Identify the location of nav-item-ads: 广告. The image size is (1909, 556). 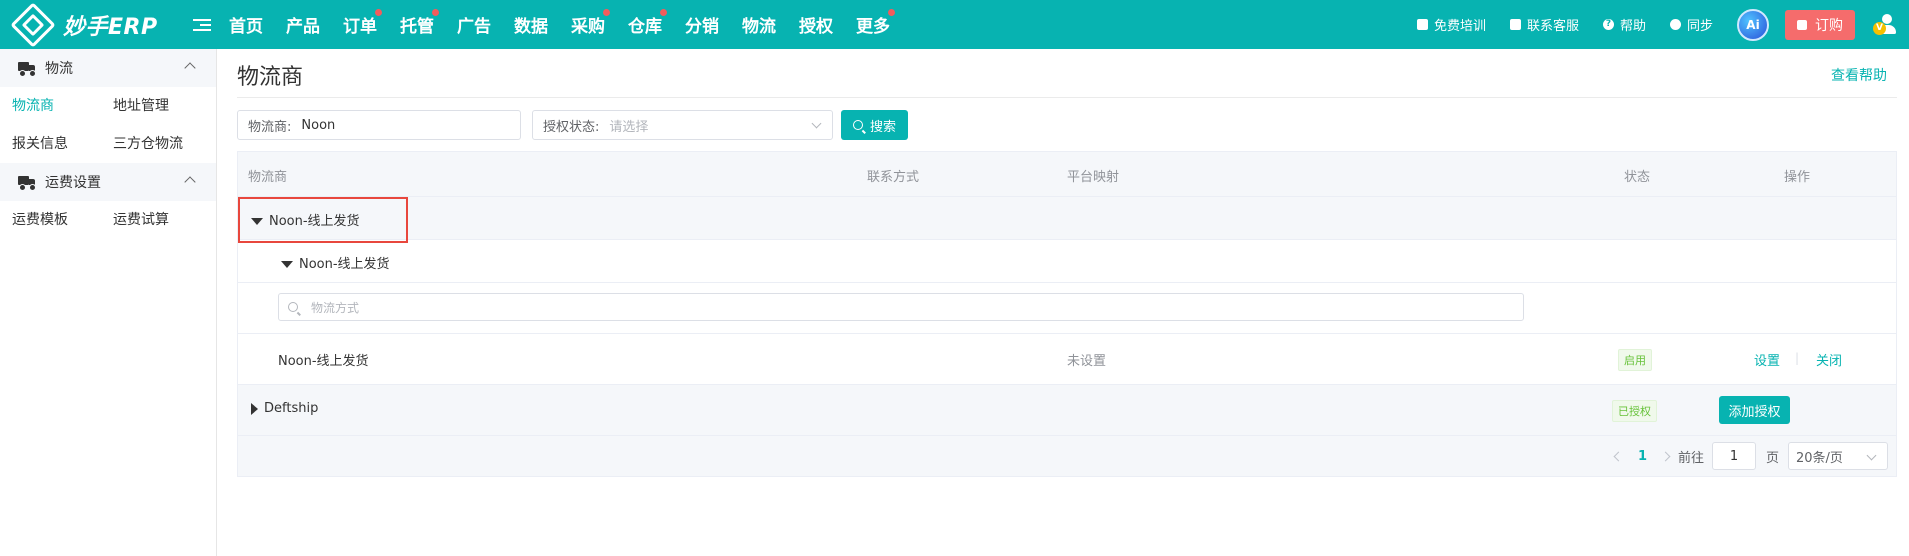
(474, 24).